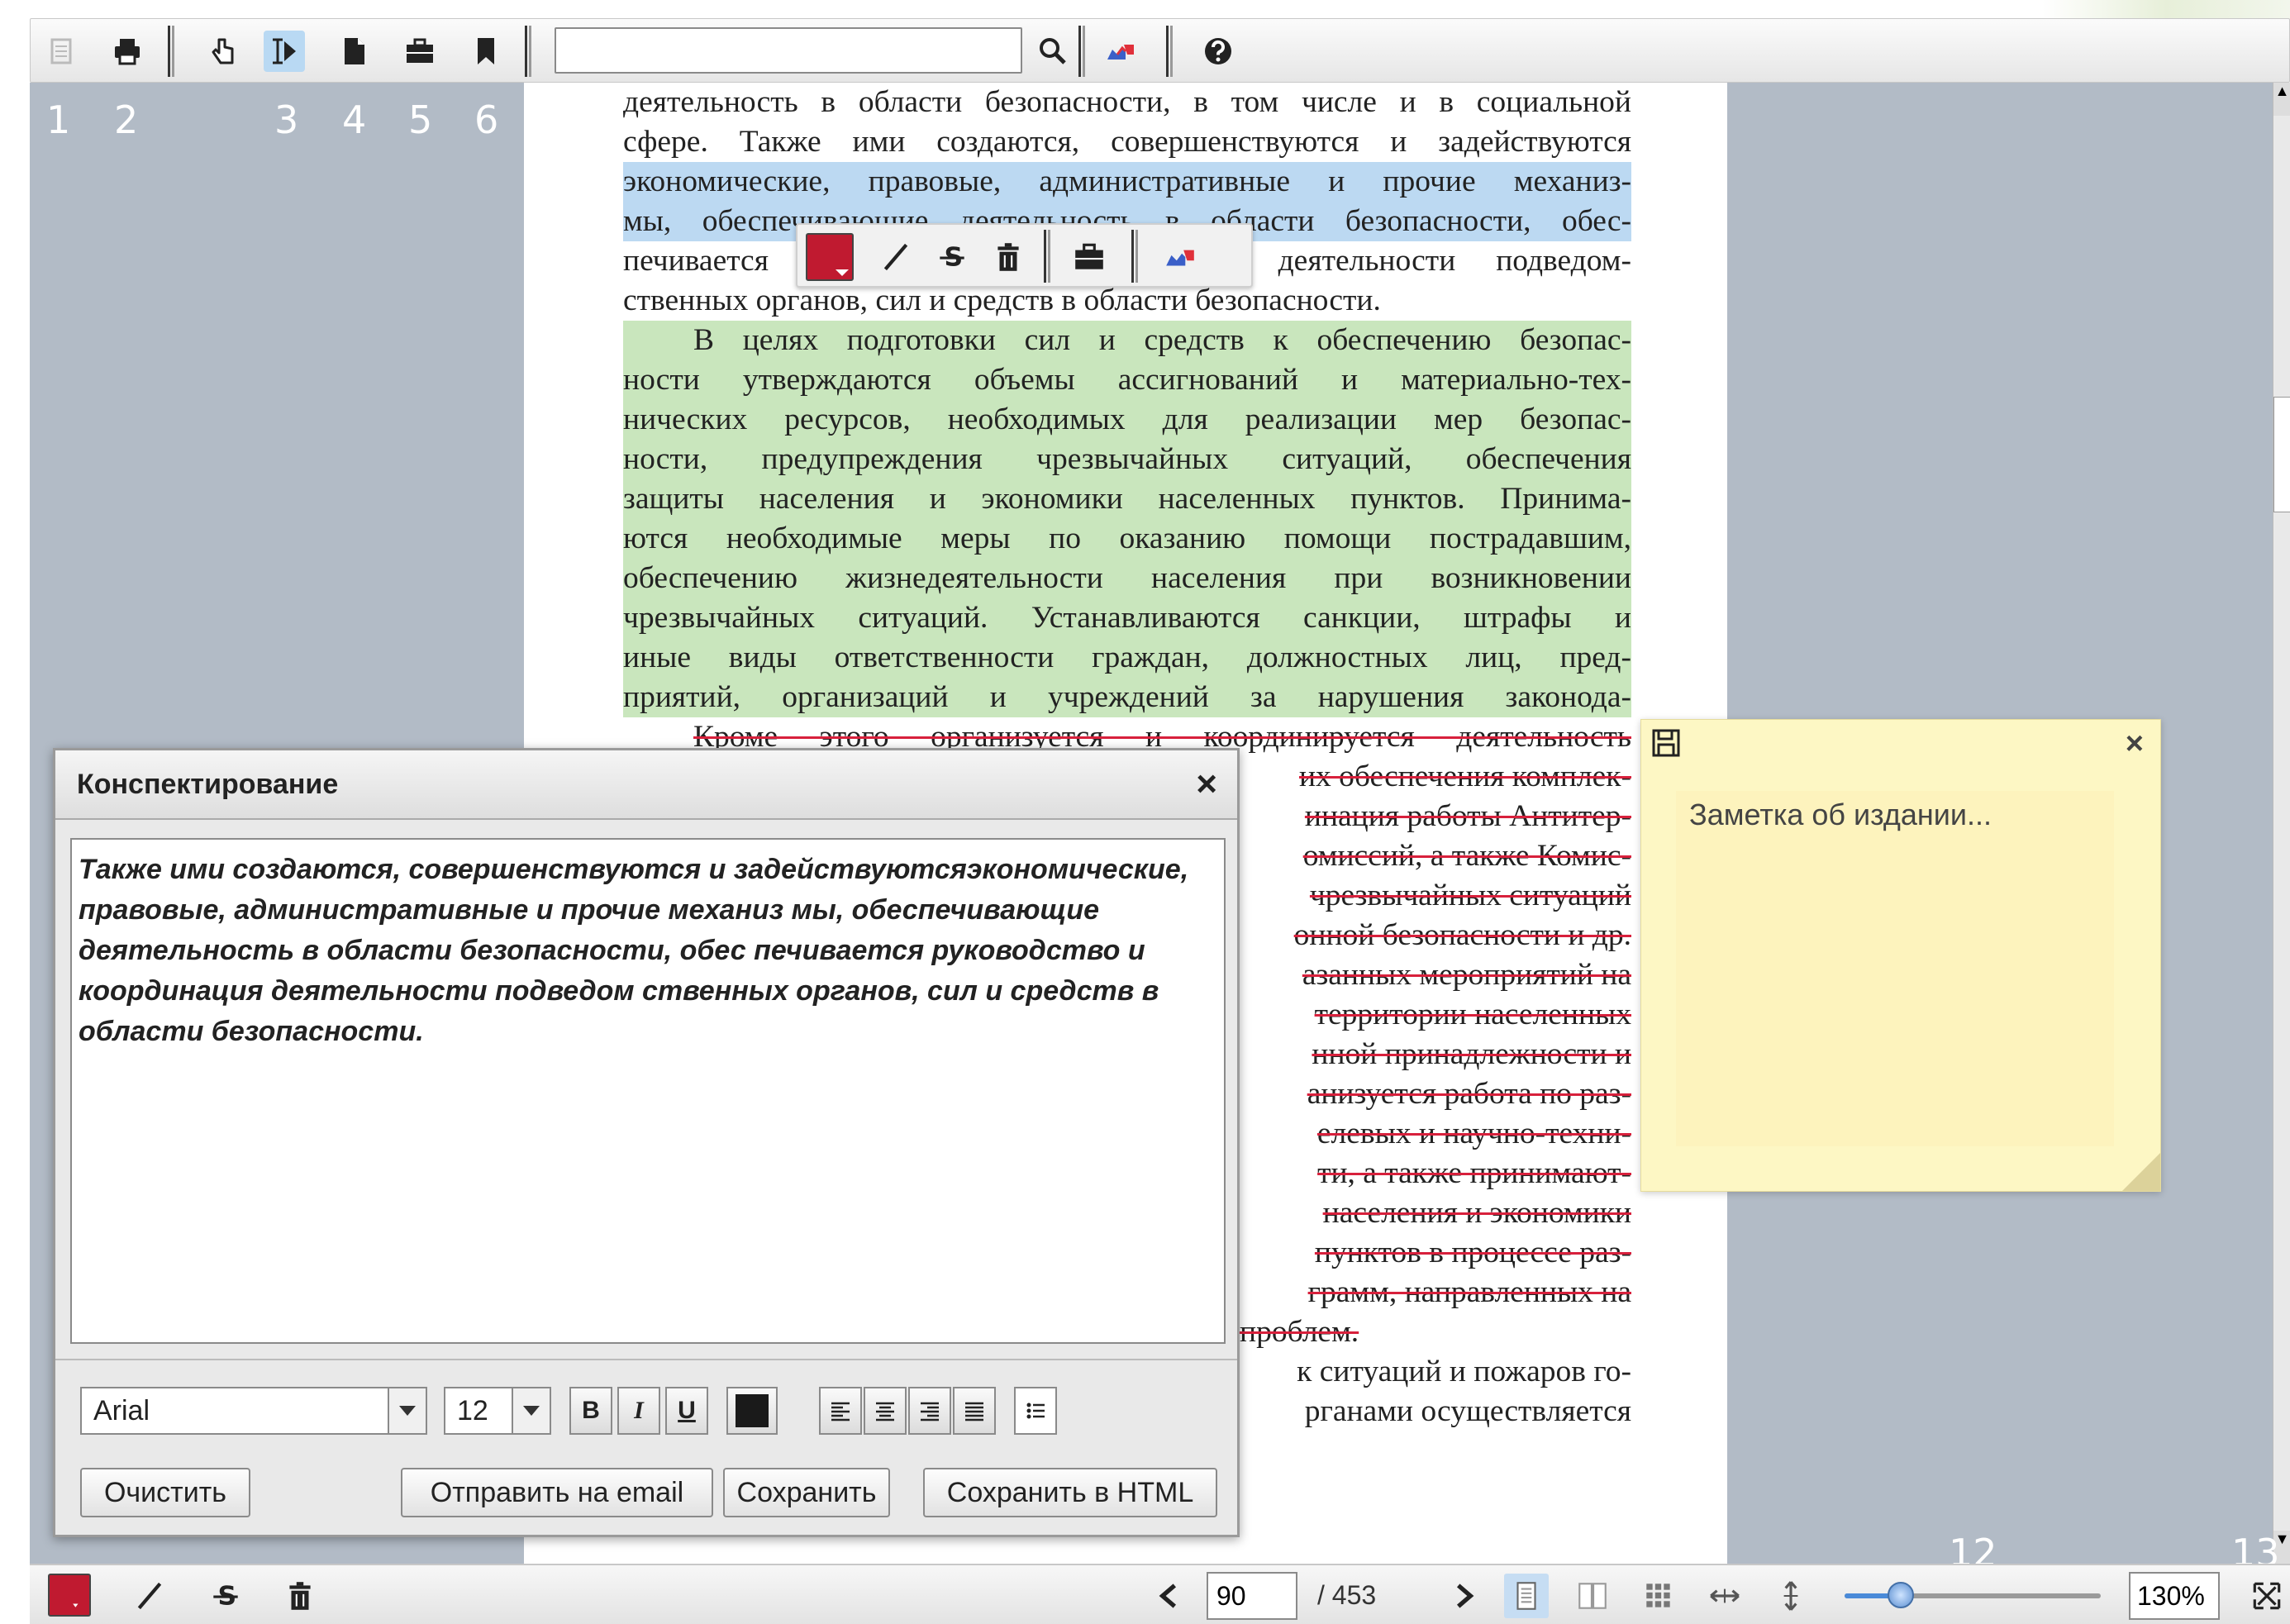  I want to click on dialog-header: Конспектирование ×, so click(646, 785).